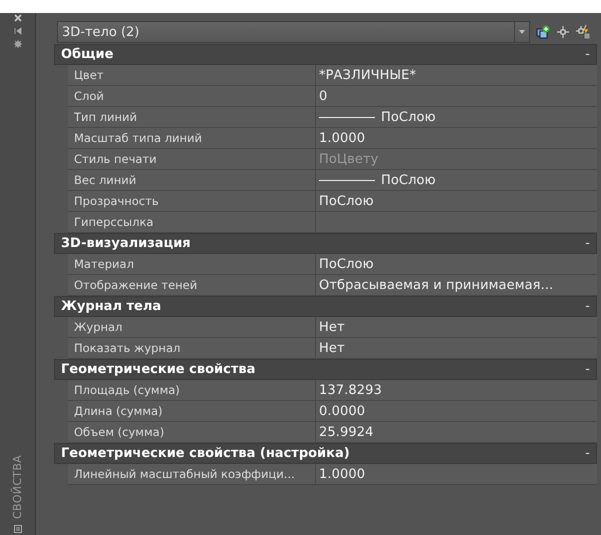  What do you see at coordinates (347, 117) in the screenshot?
I see `line-sample-icon` at bounding box center [347, 117].